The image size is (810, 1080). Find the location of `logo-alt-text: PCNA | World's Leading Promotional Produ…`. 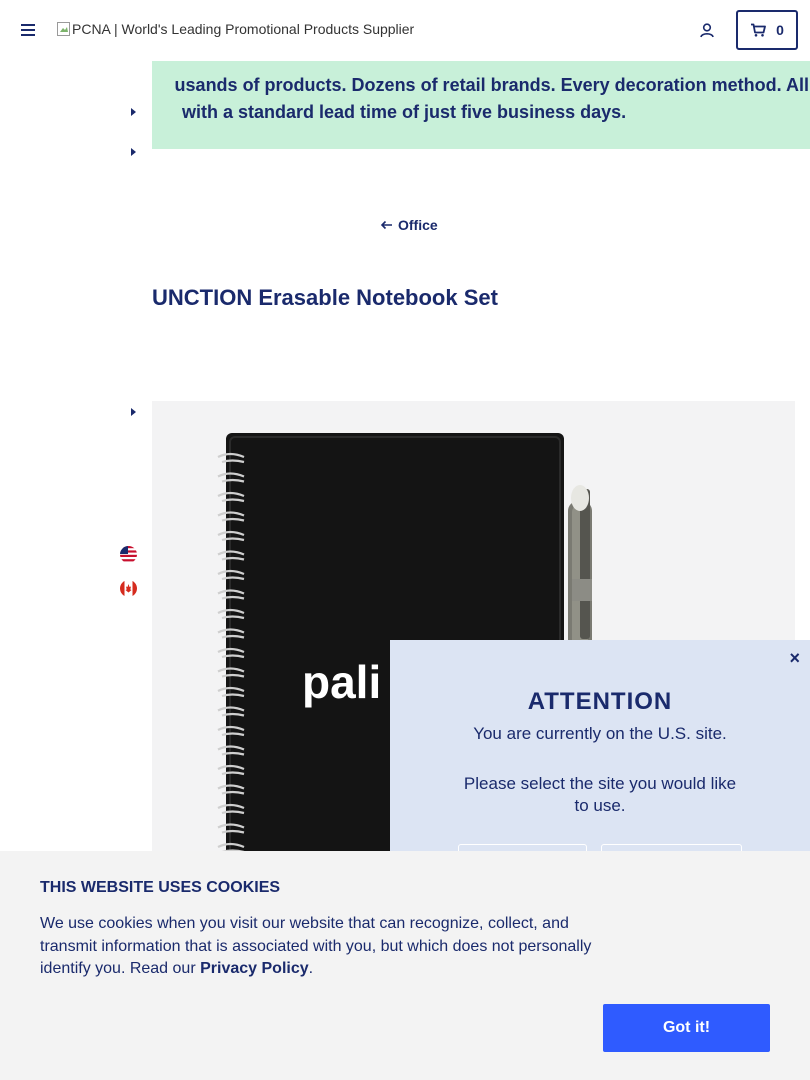

logo-alt-text: PCNA | World's Leading Promotional Produ… is located at coordinates (243, 29).